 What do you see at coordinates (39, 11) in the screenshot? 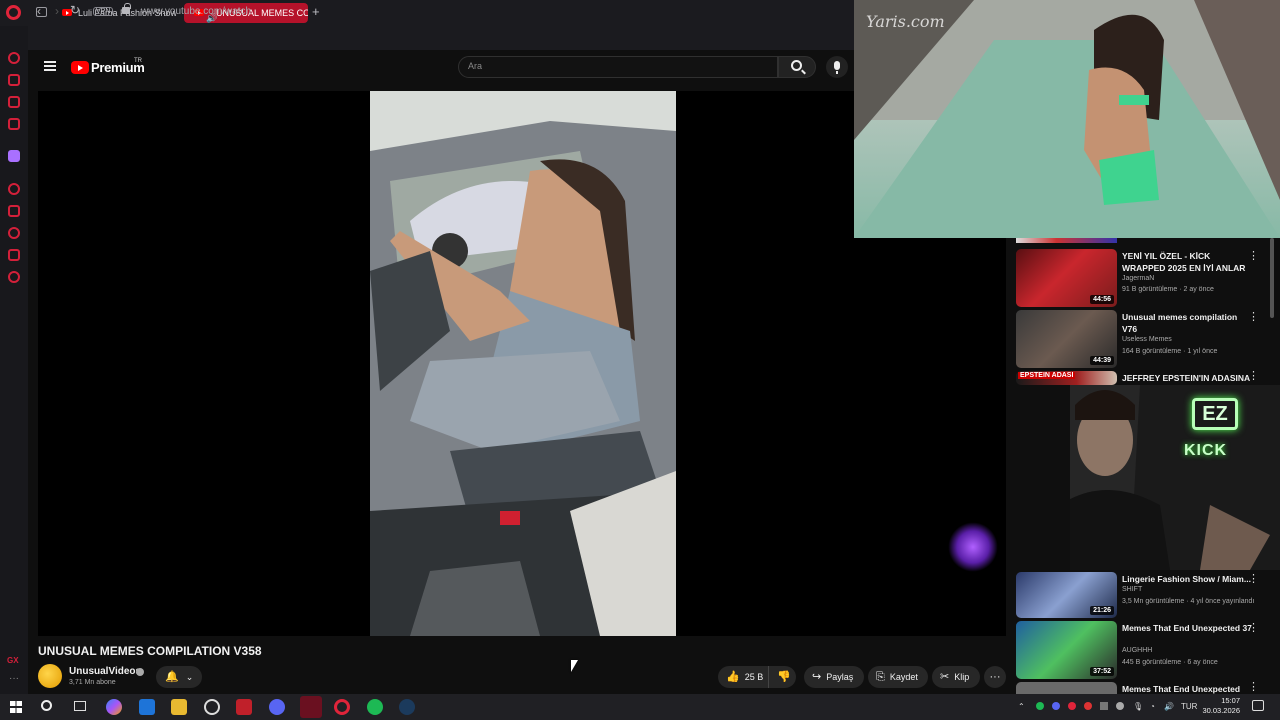
I see `back-button: ‹` at bounding box center [39, 11].